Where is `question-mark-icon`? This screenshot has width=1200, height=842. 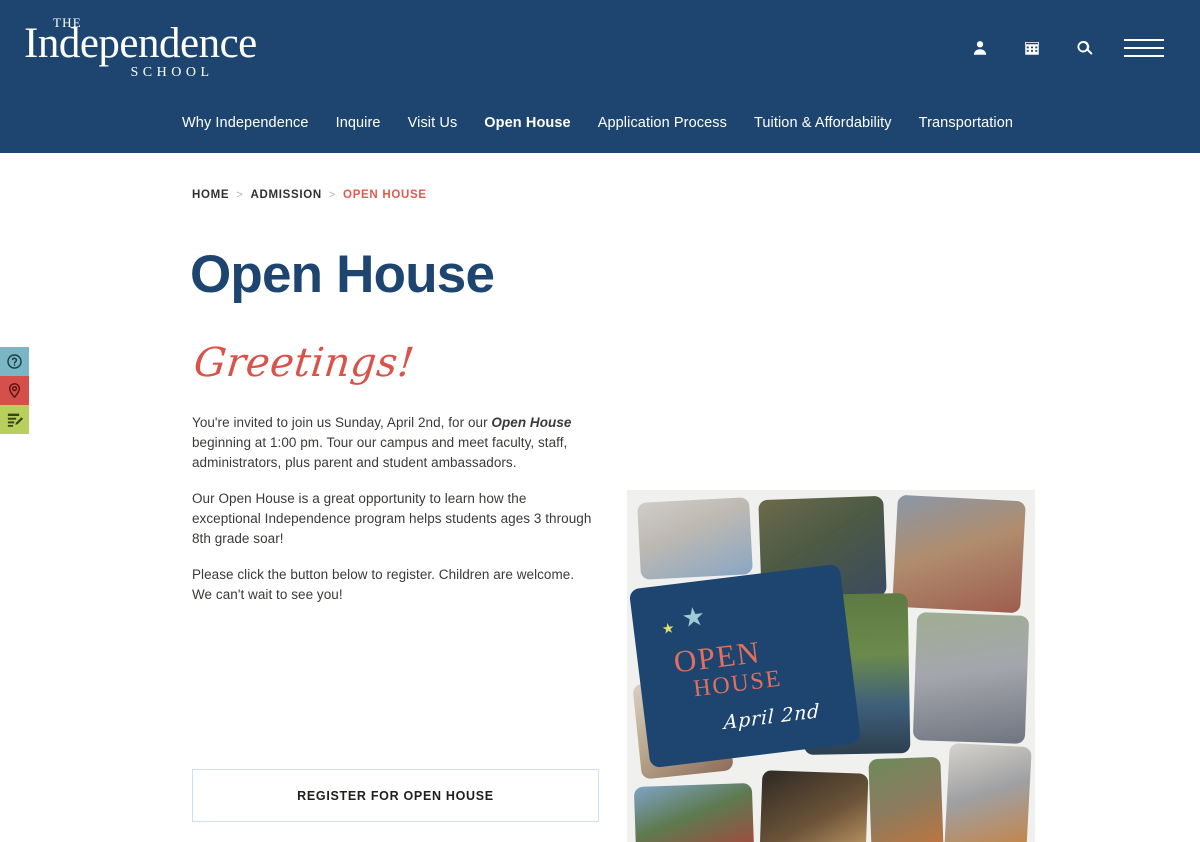 question-mark-icon is located at coordinates (14, 361).